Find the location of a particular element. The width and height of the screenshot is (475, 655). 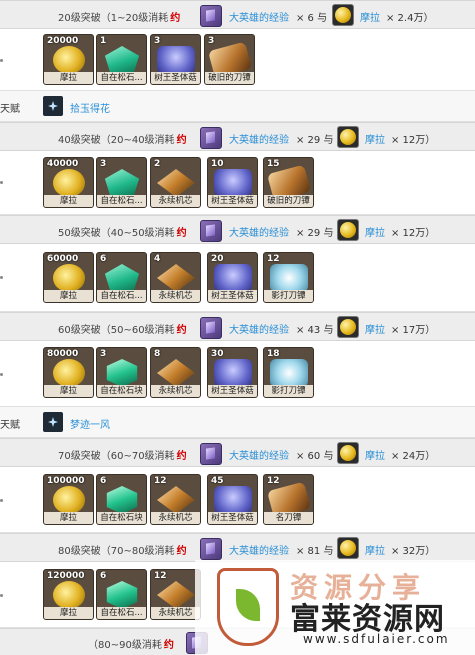

mora-count: × 32万） is located at coordinates (413, 551).